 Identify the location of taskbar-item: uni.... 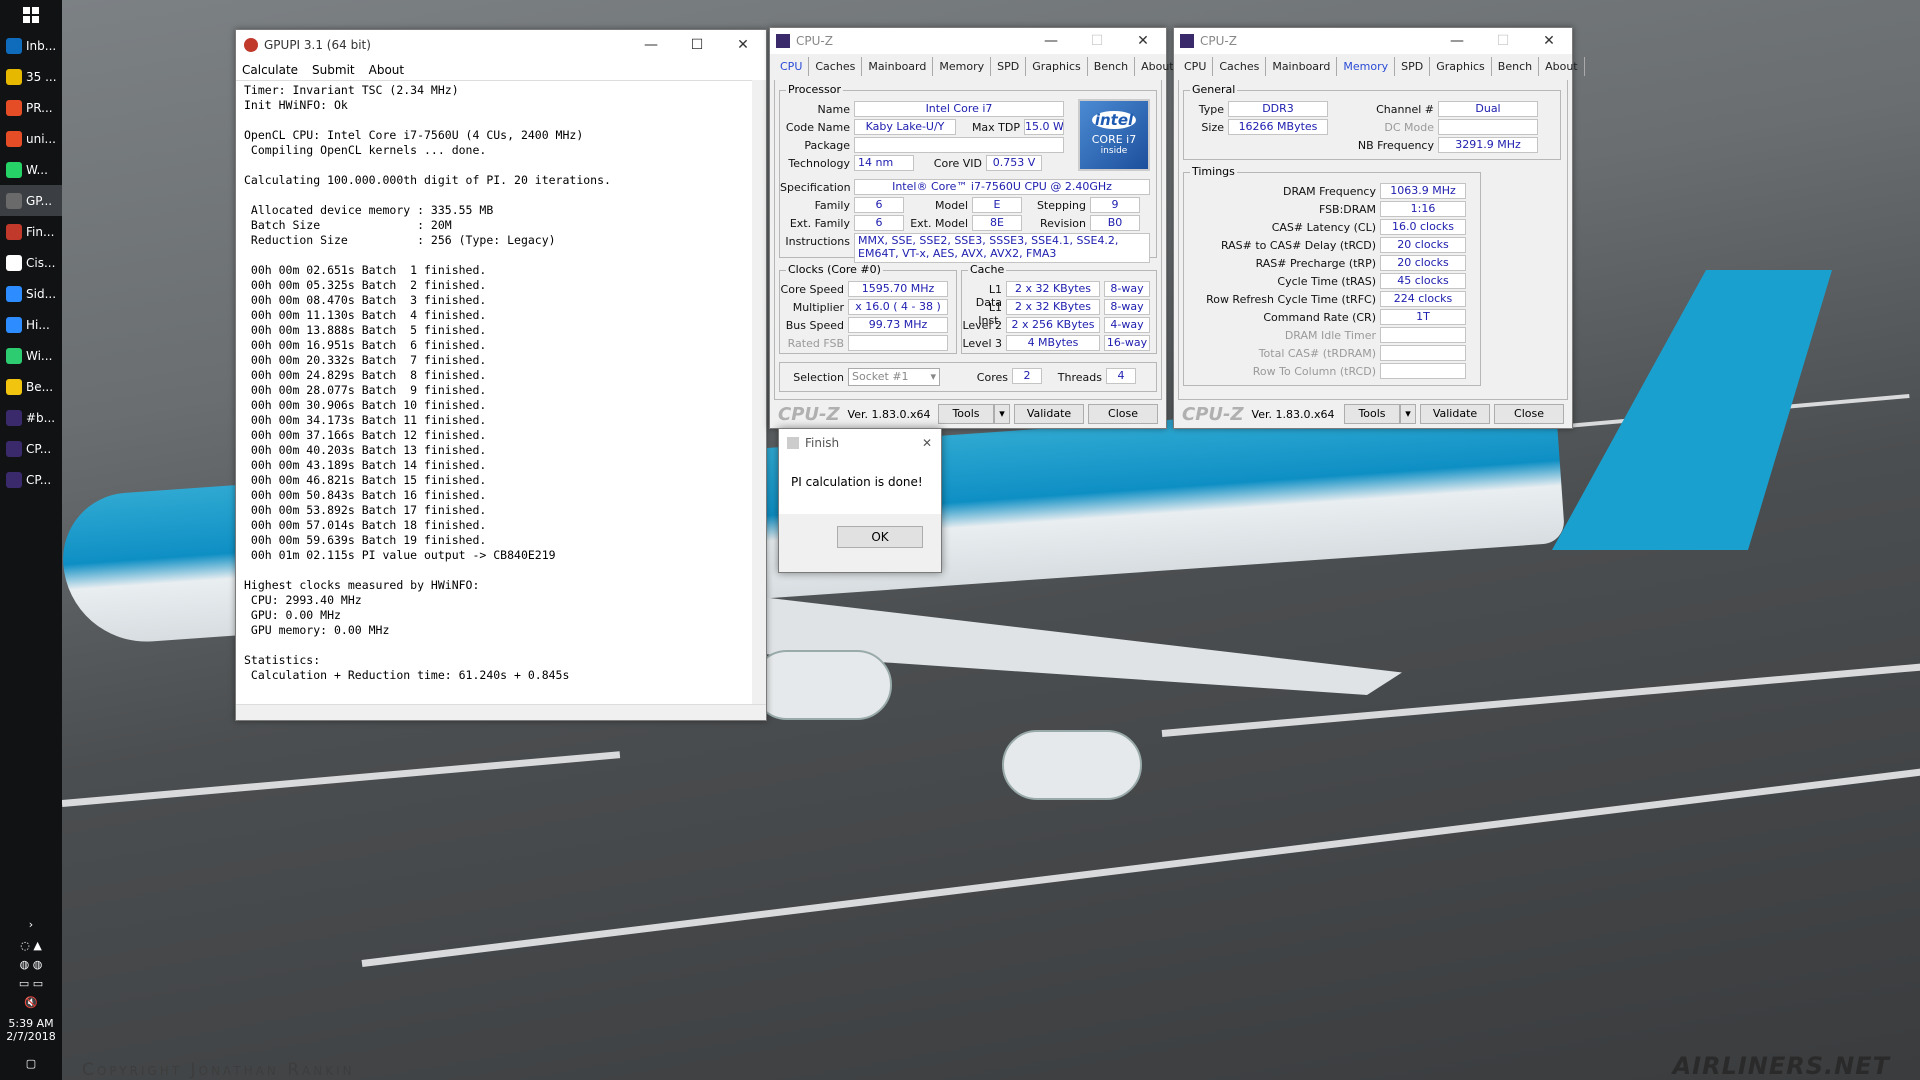
(31, 138).